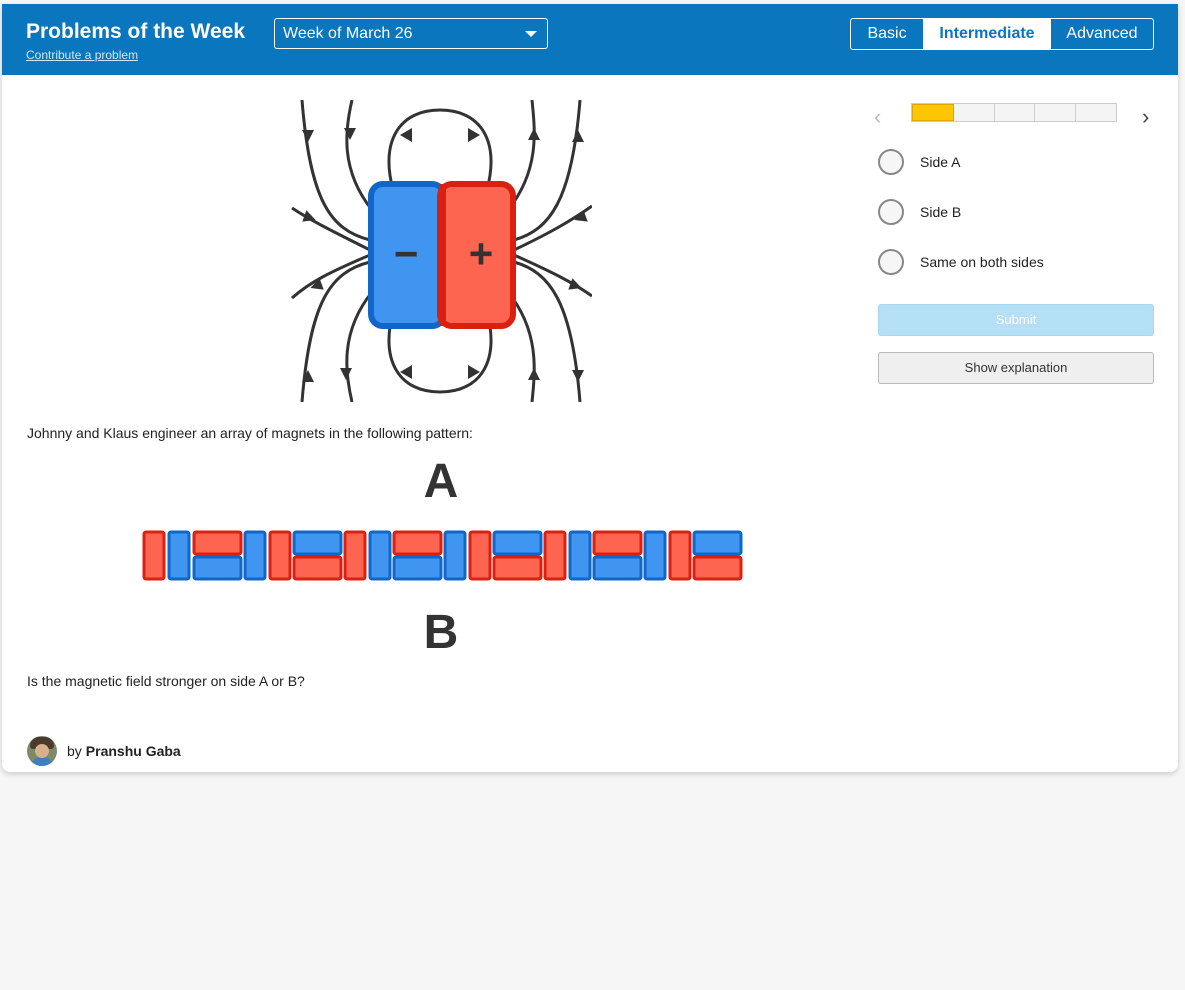 This screenshot has height=990, width=1185. Describe the element at coordinates (406, 253) in the screenshot. I see `minus-sign: −` at that location.